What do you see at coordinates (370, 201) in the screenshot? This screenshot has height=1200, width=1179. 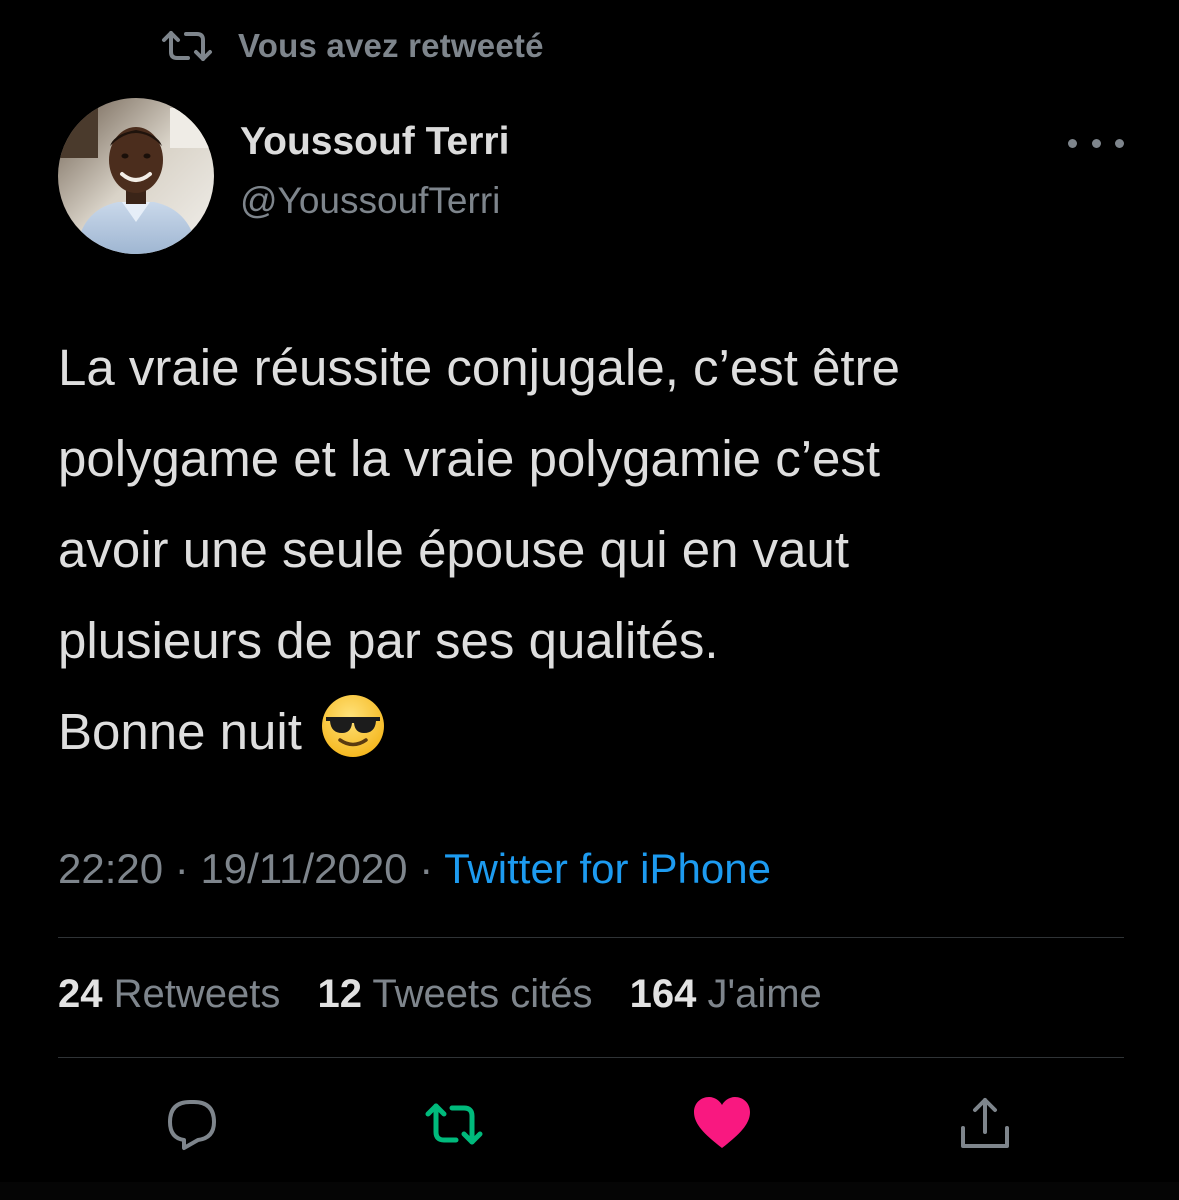 I see `author-handle: @YoussoufTerri` at bounding box center [370, 201].